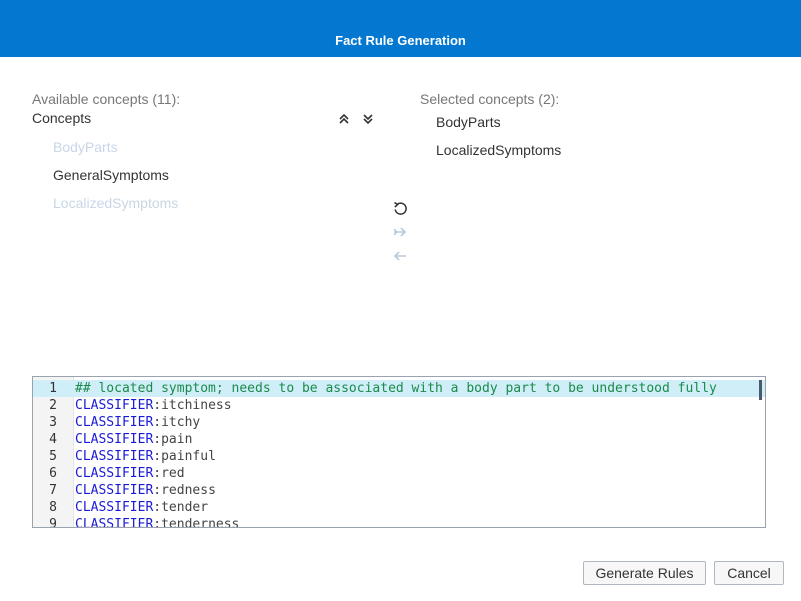 This screenshot has height=601, width=801. Describe the element at coordinates (498, 150) in the screenshot. I see `selected-item-localizedsymptoms: LocalizedSymptoms` at that location.